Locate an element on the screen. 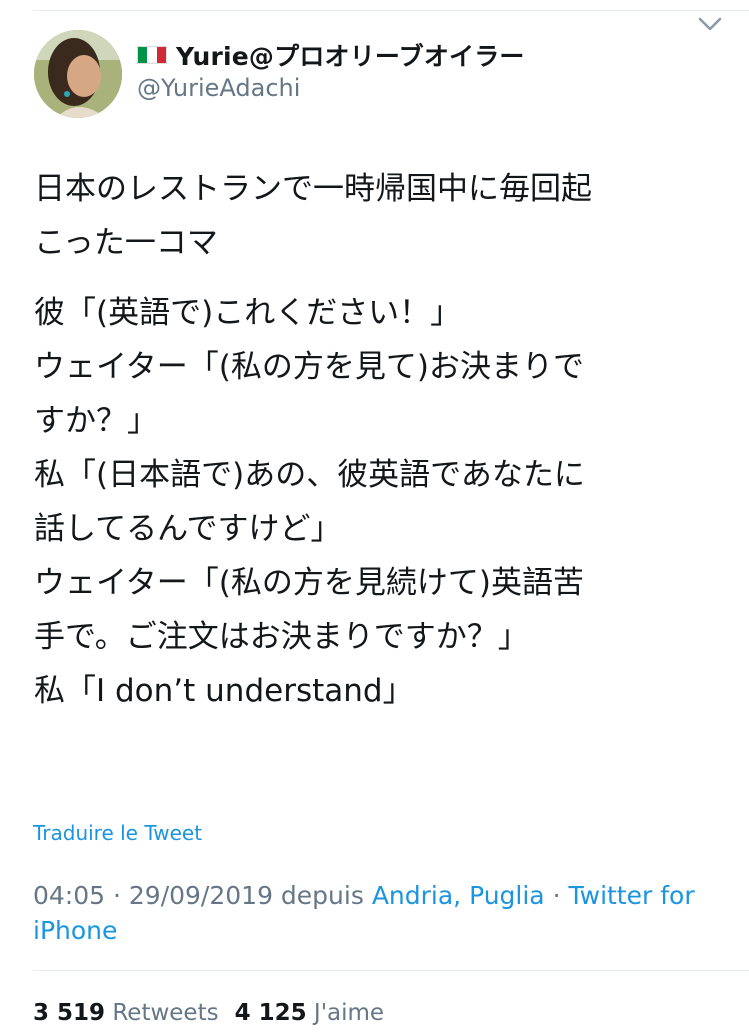 Image resolution: width=749 pixels, height=1033 pixels. likes-stat: 4 125 J'aime is located at coordinates (310, 1013).